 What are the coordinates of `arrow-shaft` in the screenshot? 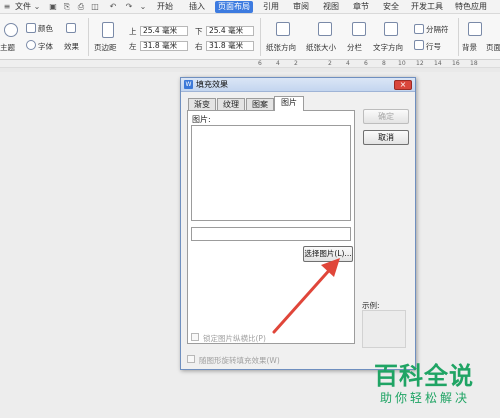 It's located at (303, 299).